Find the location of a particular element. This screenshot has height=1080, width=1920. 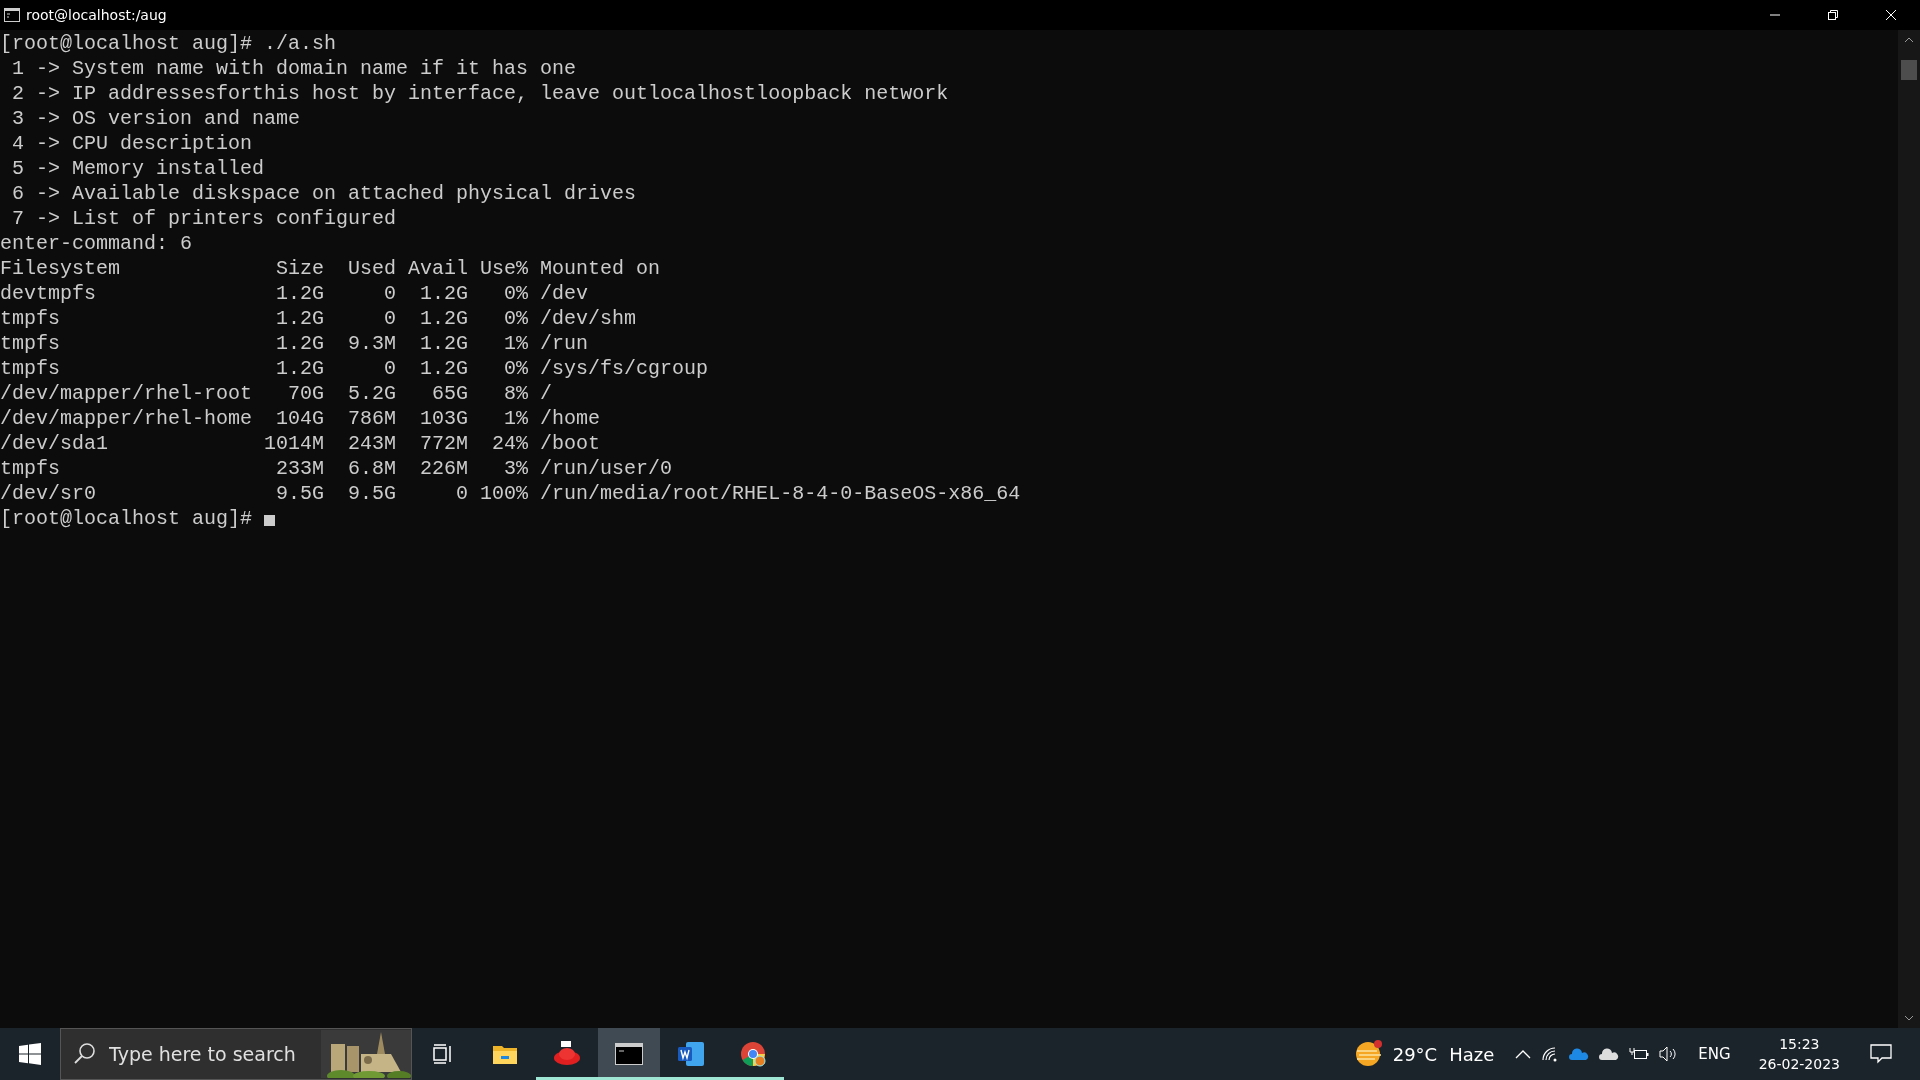

word-icon is located at coordinates (691, 1054).